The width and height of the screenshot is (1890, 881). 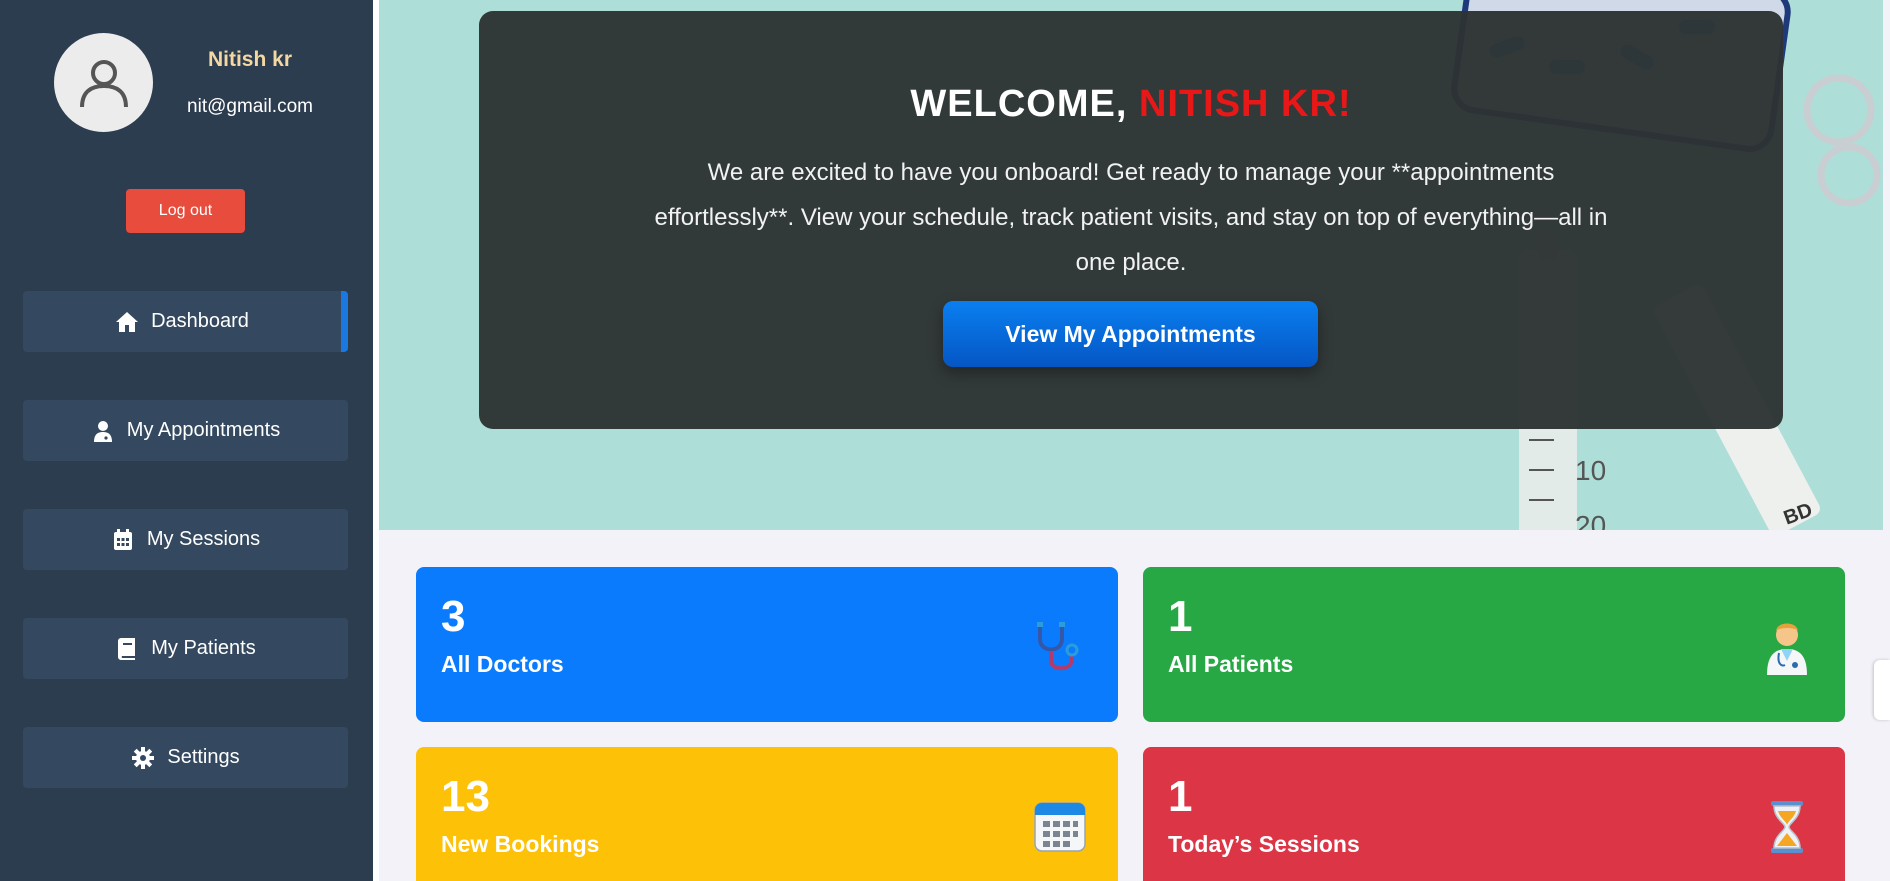 What do you see at coordinates (127, 649) in the screenshot?
I see `book-icon` at bounding box center [127, 649].